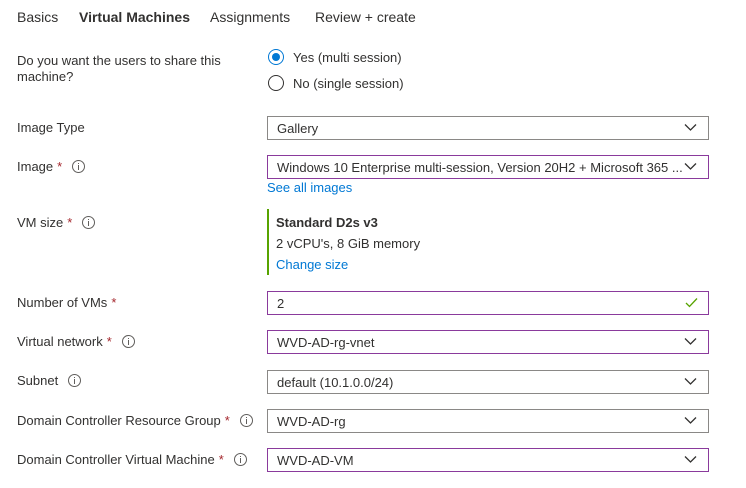 The height and width of the screenshot is (488, 746). I want to click on dc-resource-group-label-text: Domain Controller Resource Group, so click(119, 420).